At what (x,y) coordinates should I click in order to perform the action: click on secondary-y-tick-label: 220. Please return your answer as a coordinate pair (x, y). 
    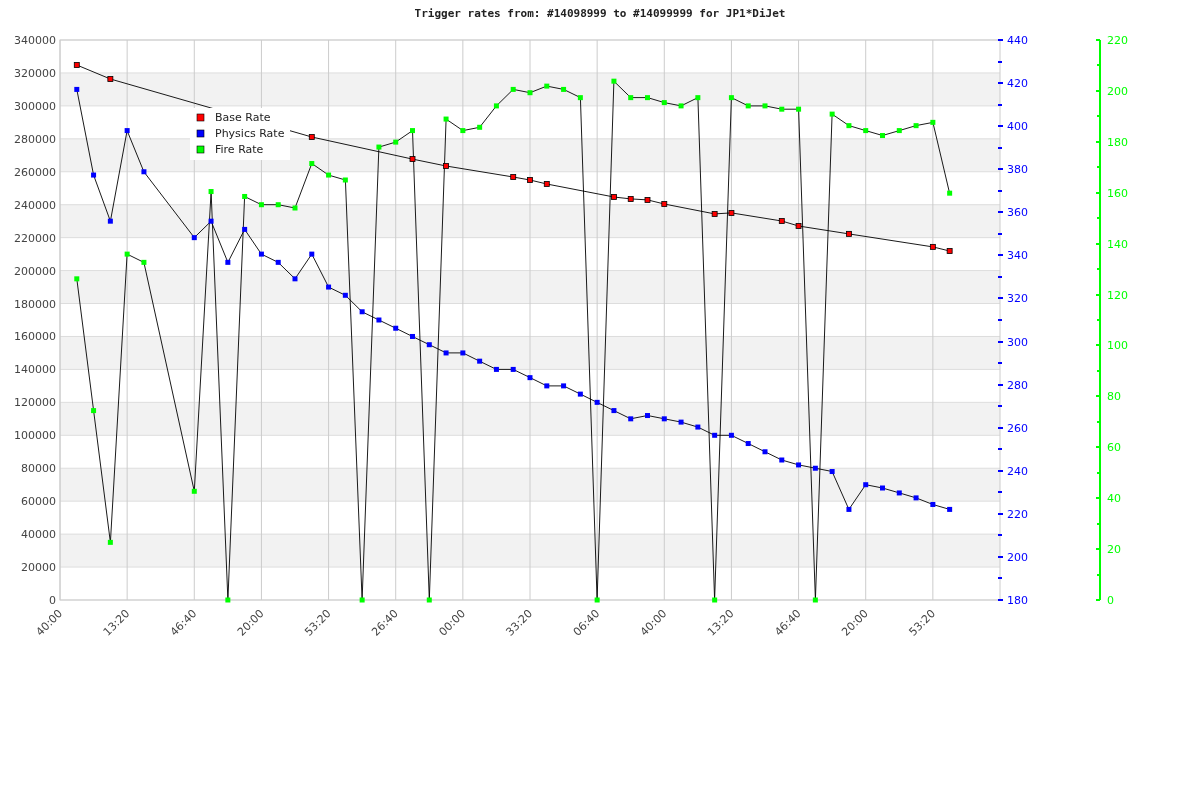
    Looking at the image, I should click on (1017, 514).